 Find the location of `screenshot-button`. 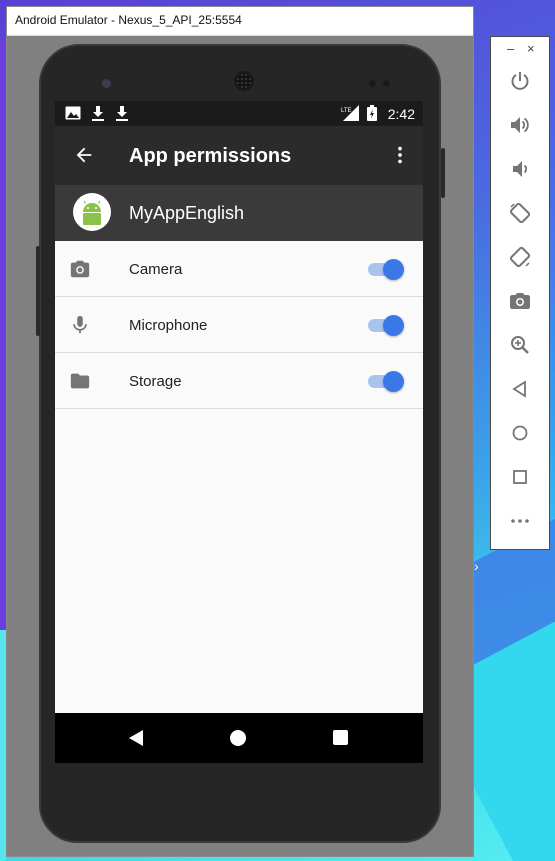

screenshot-button is located at coordinates (520, 301).